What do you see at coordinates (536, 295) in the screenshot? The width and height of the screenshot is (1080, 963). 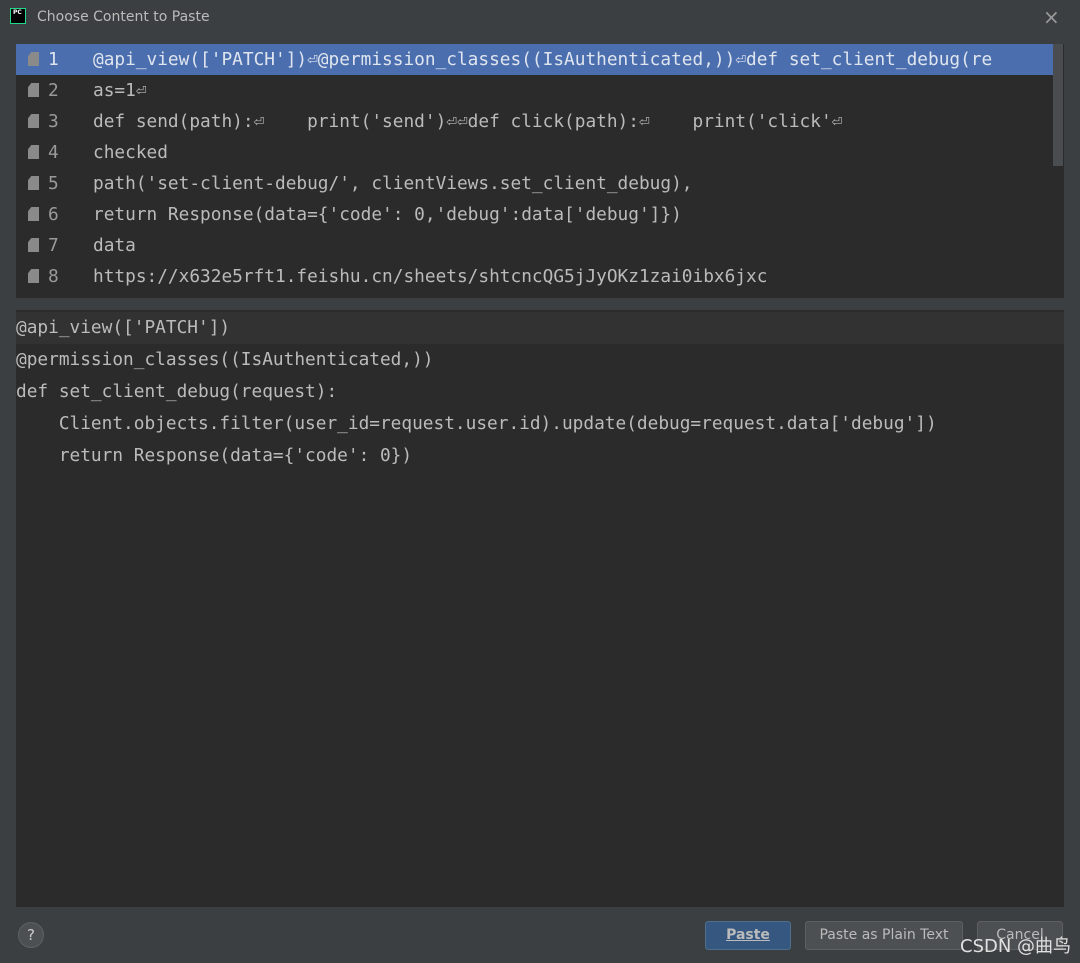 I see `list-item-partial` at bounding box center [536, 295].